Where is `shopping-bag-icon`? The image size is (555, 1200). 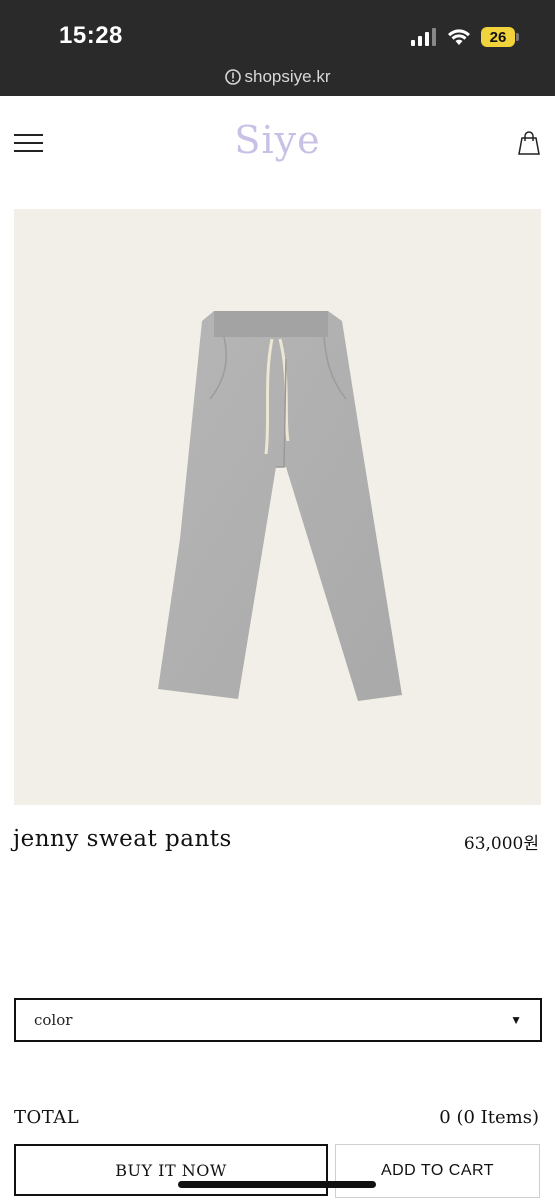 shopping-bag-icon is located at coordinates (529, 143).